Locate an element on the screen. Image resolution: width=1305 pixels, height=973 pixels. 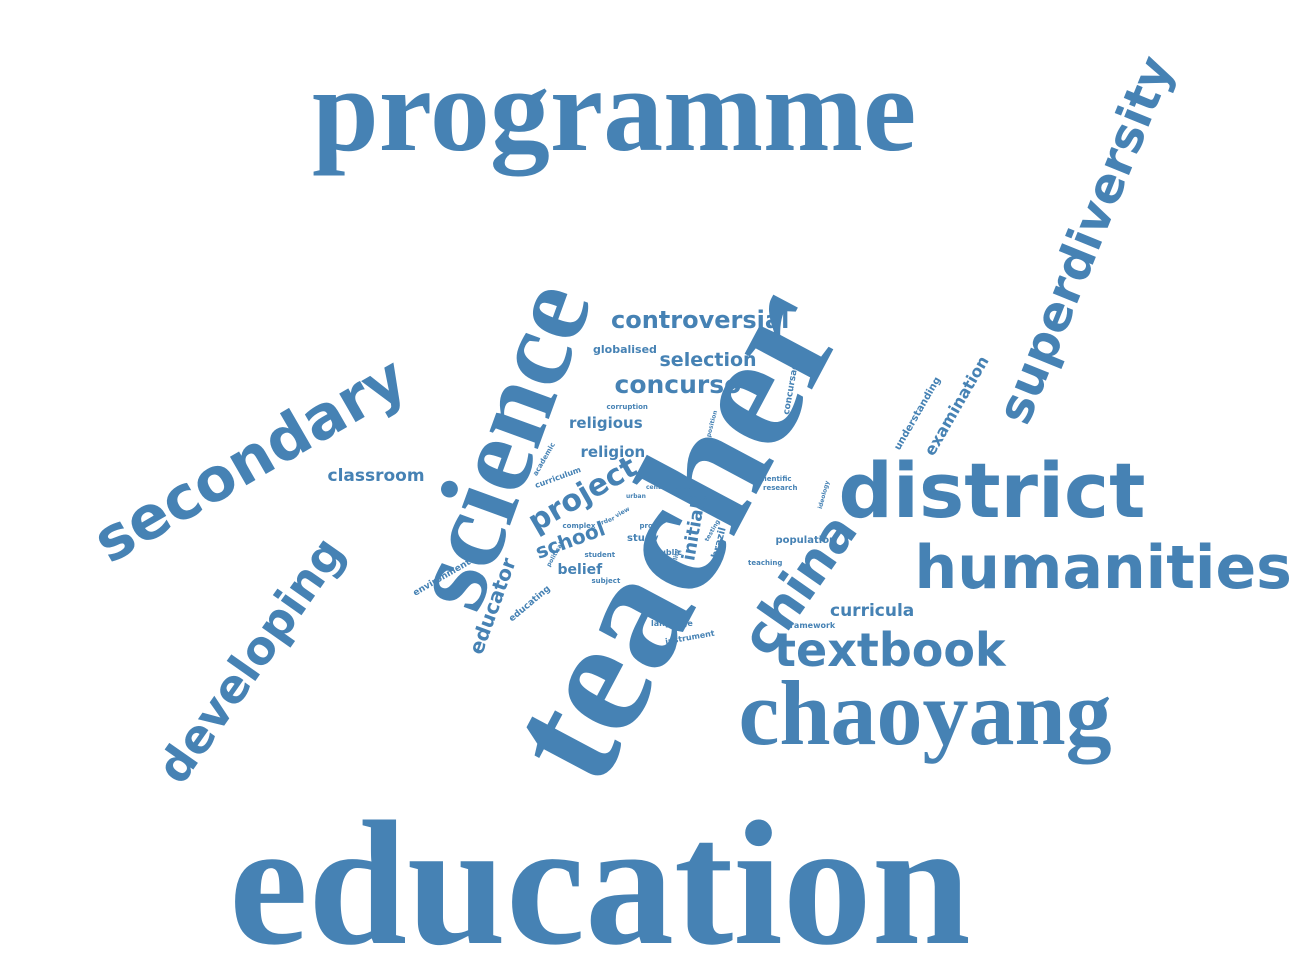
word-centre: centre is located at coordinates (657, 487).